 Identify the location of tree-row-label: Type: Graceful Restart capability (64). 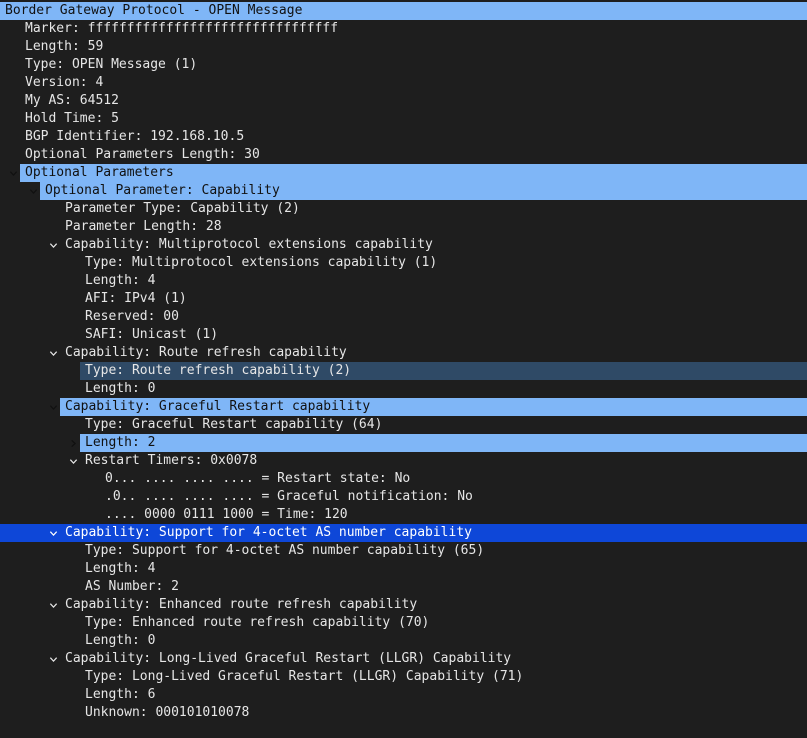
(234, 424).